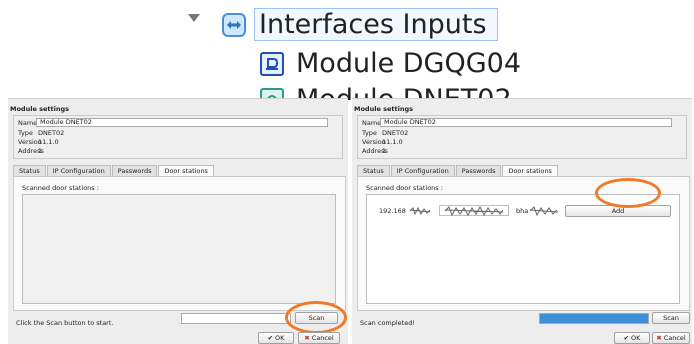 The height and width of the screenshot is (344, 694). What do you see at coordinates (194, 18) in the screenshot?
I see `expand-arrow-icon` at bounding box center [194, 18].